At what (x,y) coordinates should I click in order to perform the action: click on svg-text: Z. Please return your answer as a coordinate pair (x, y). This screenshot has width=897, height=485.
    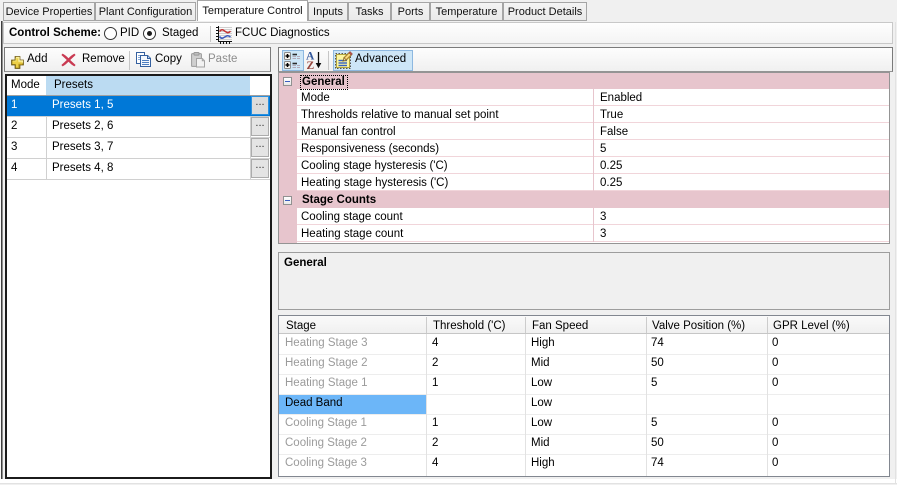
    Looking at the image, I should click on (311, 65).